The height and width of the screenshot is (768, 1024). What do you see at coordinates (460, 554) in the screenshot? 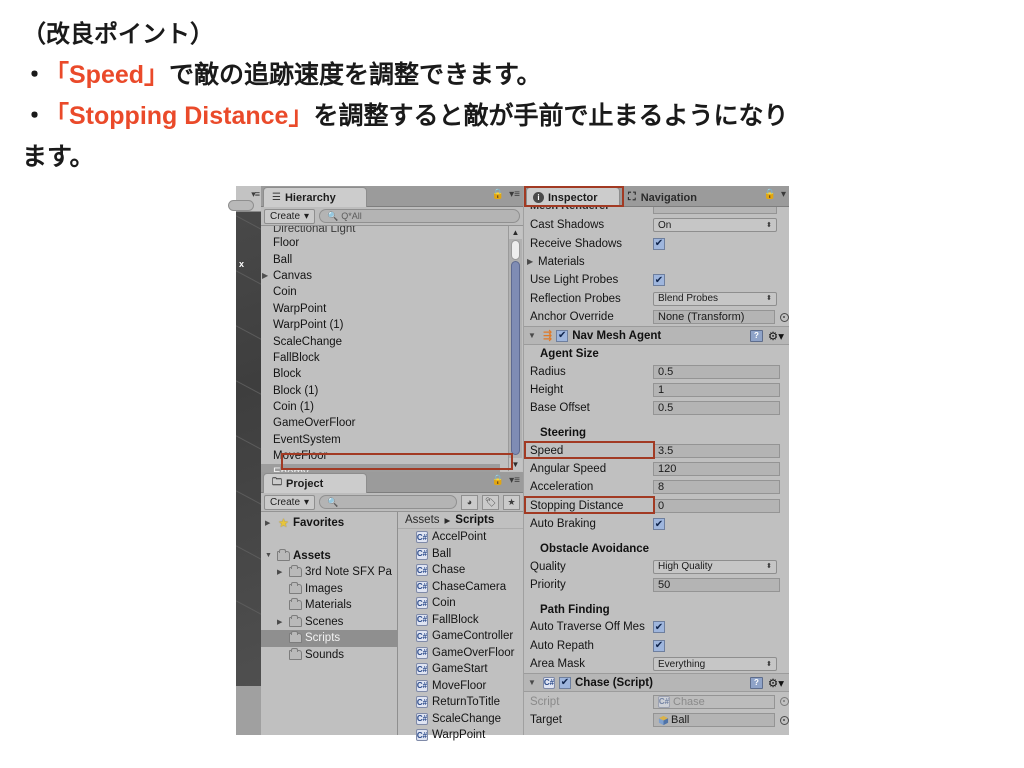
I see `asset-item: C# Ball` at bounding box center [460, 554].